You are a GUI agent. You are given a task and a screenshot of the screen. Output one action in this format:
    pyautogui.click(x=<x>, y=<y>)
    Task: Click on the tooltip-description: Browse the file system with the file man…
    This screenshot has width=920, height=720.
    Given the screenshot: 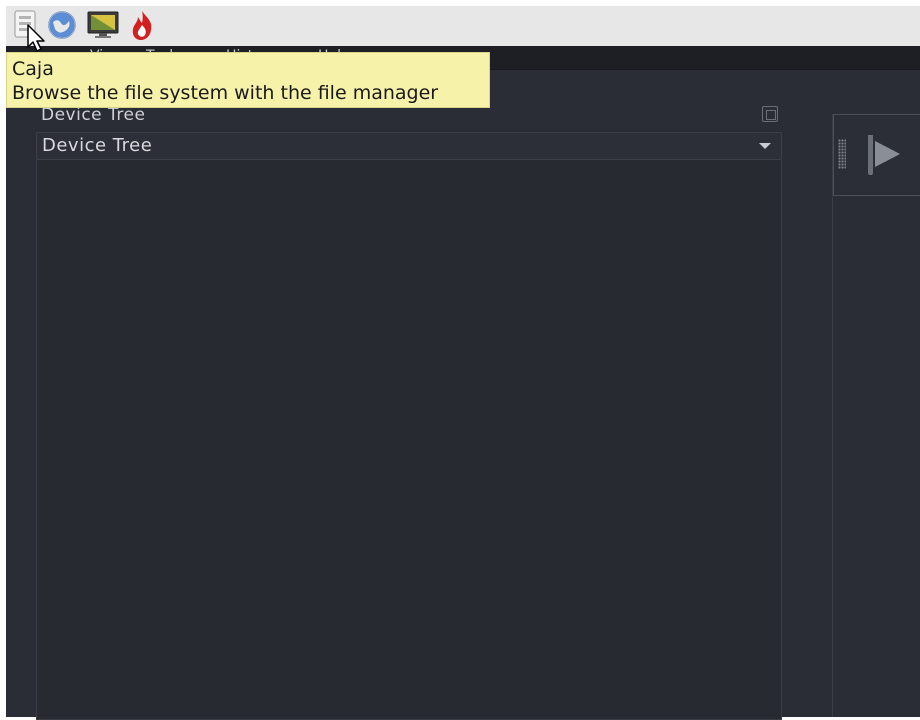 What is the action you would take?
    pyautogui.click(x=225, y=93)
    